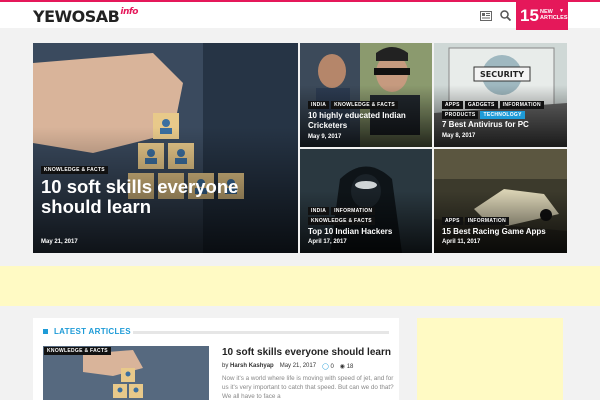 This screenshot has height=400, width=600. What do you see at coordinates (490, 359) in the screenshot?
I see `sidebar-advertisement` at bounding box center [490, 359].